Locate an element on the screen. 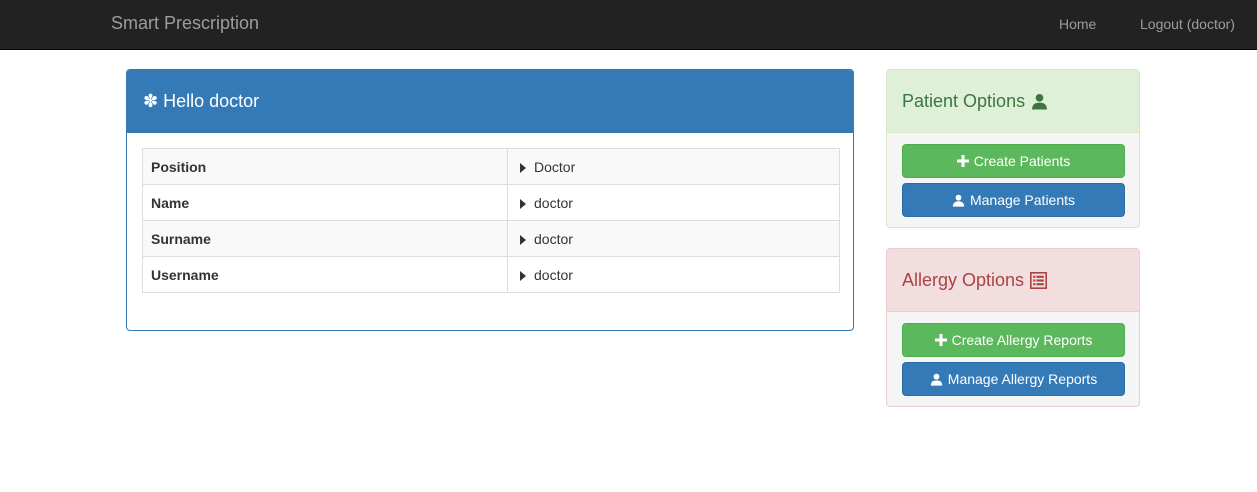  row-label: Surname is located at coordinates (325, 238).